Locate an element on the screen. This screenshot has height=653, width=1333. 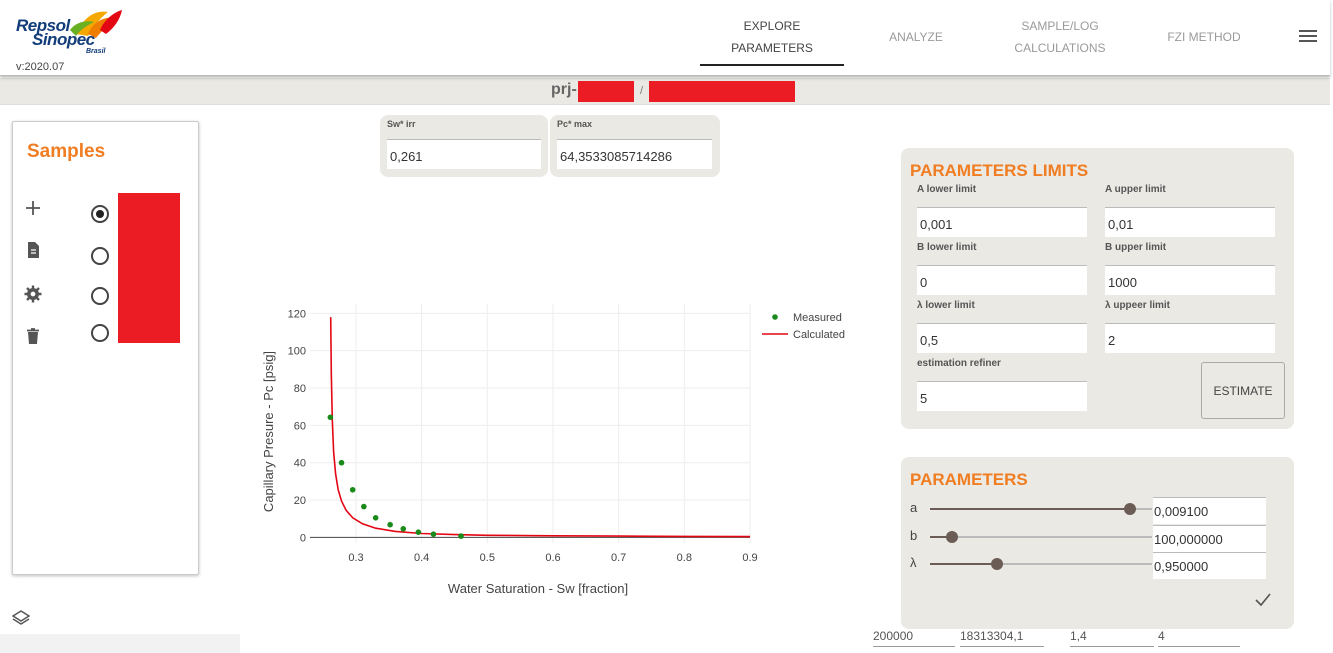
logo-text-sinopec: Sinopec is located at coordinates (63, 39).